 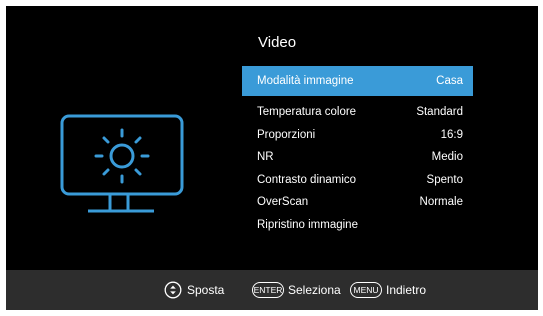 What do you see at coordinates (451, 134) in the screenshot?
I see `menu-item-value: 16:9` at bounding box center [451, 134].